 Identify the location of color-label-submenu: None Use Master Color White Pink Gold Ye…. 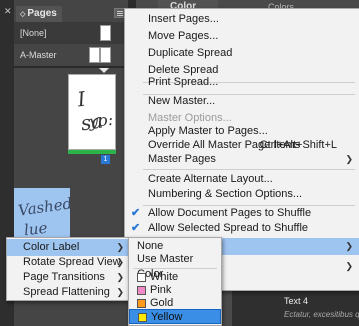
(175, 281).